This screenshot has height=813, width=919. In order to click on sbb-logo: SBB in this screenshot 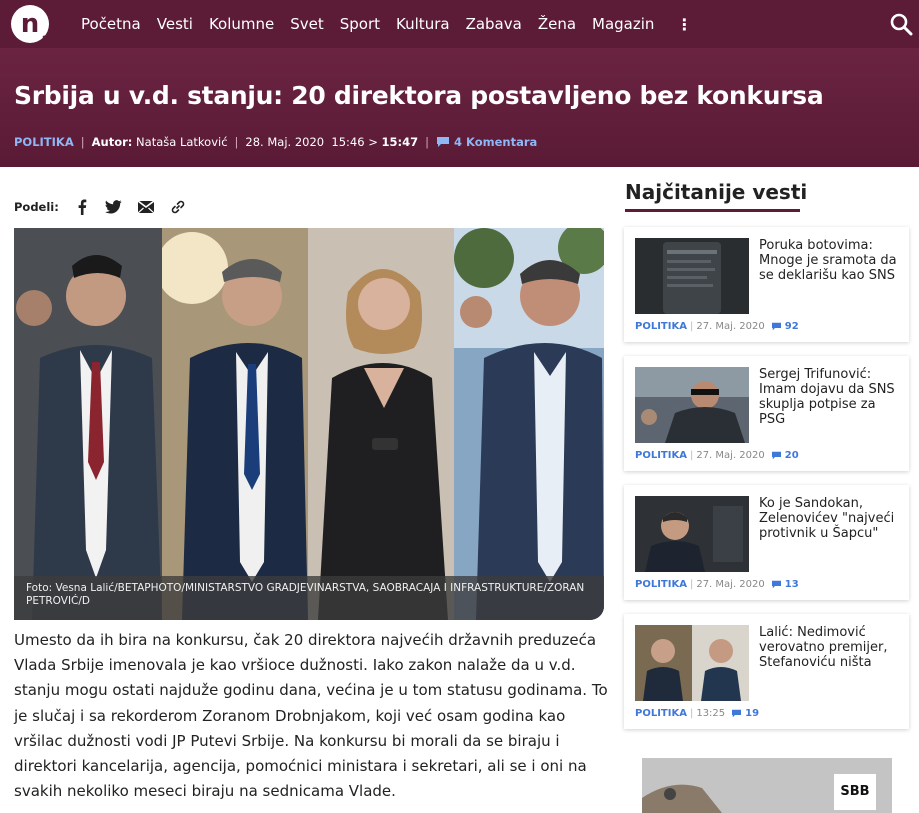, I will do `click(855, 792)`.